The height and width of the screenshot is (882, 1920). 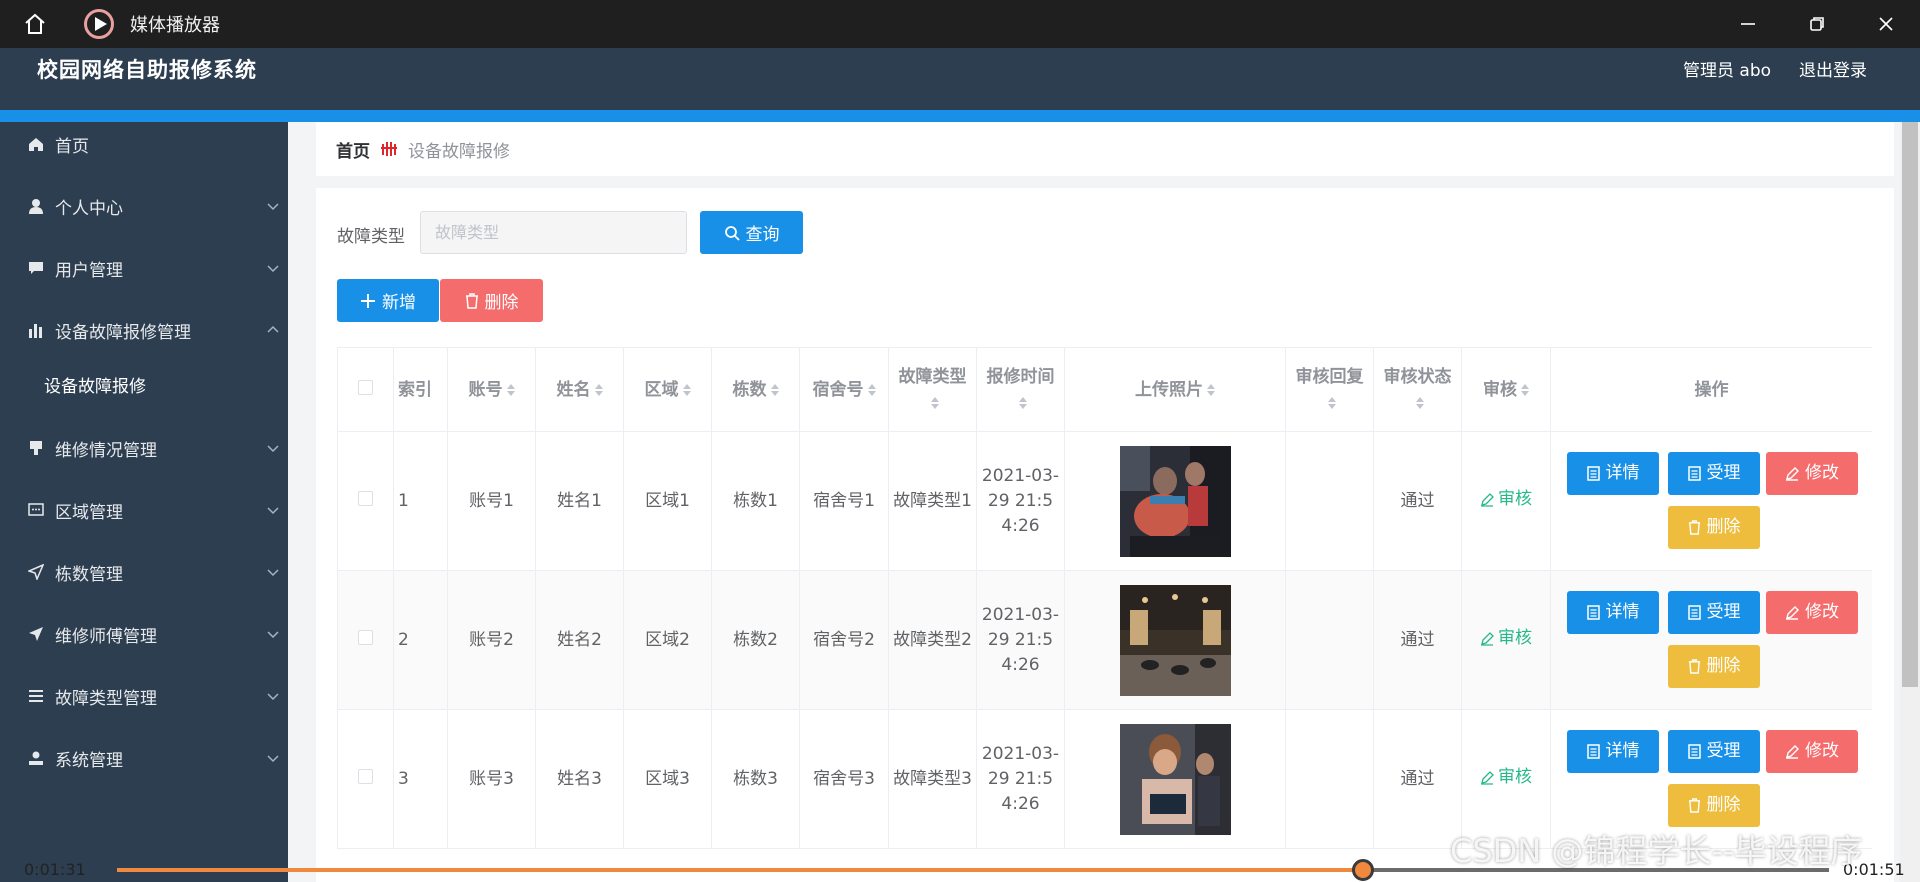 What do you see at coordinates (1747, 24) in the screenshot?
I see `minimize-button` at bounding box center [1747, 24].